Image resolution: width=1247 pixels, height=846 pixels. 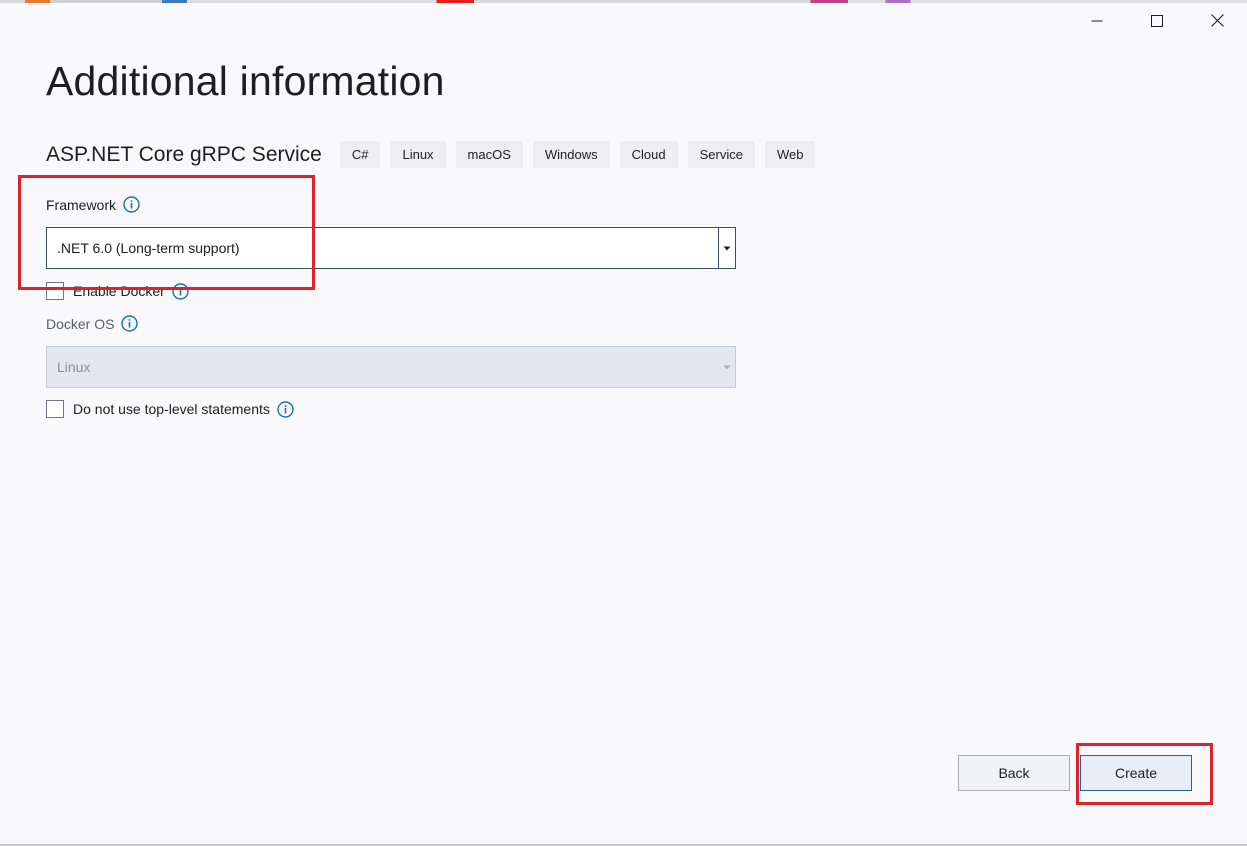 What do you see at coordinates (418, 154) in the screenshot?
I see `tag-linux: Linux` at bounding box center [418, 154].